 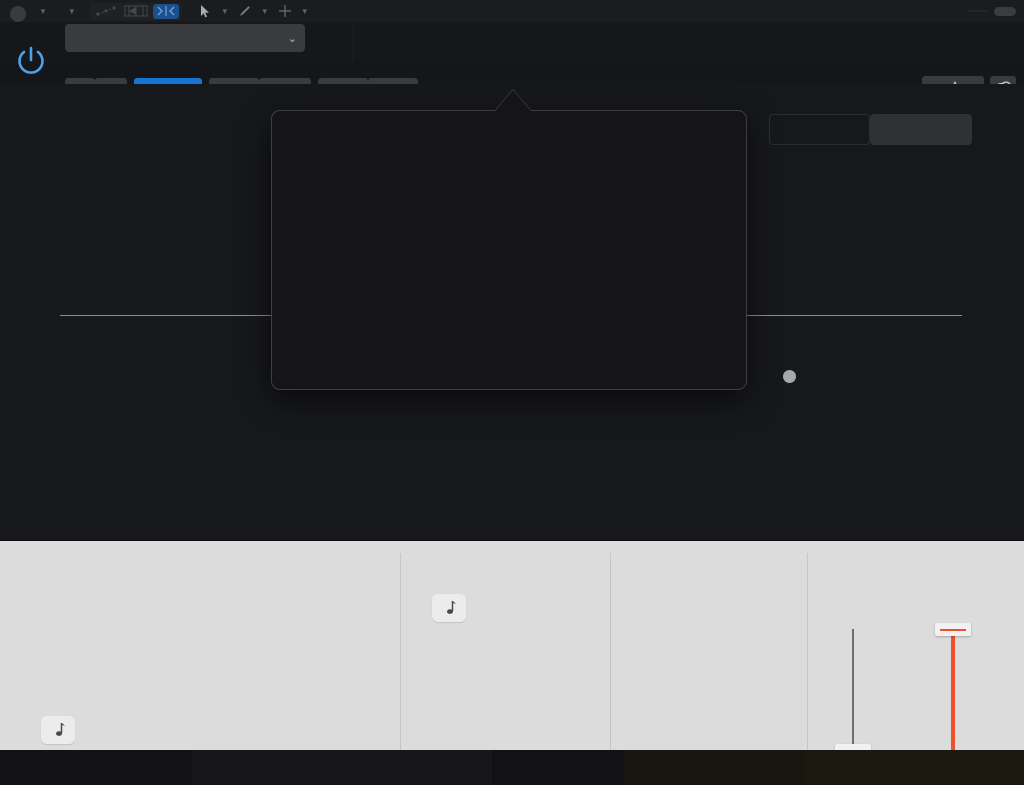 What do you see at coordinates (1005, 11) in the screenshot?
I see `host-toggle-pill` at bounding box center [1005, 11].